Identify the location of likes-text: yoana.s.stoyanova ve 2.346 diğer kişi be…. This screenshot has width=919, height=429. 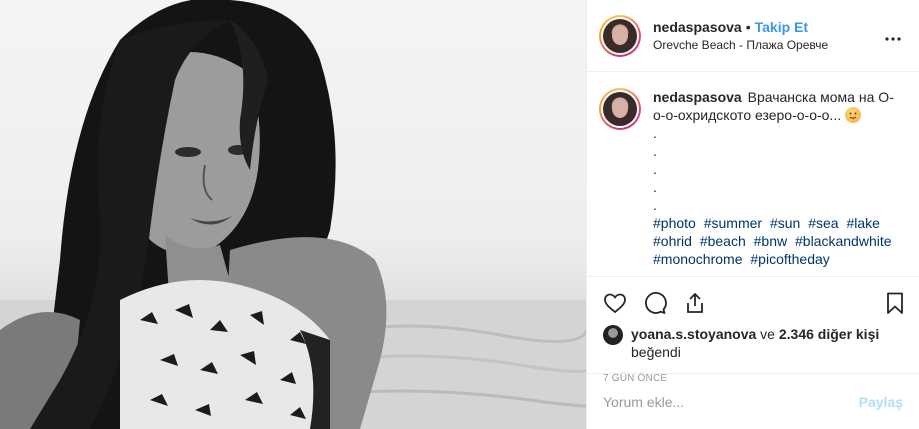
(755, 343).